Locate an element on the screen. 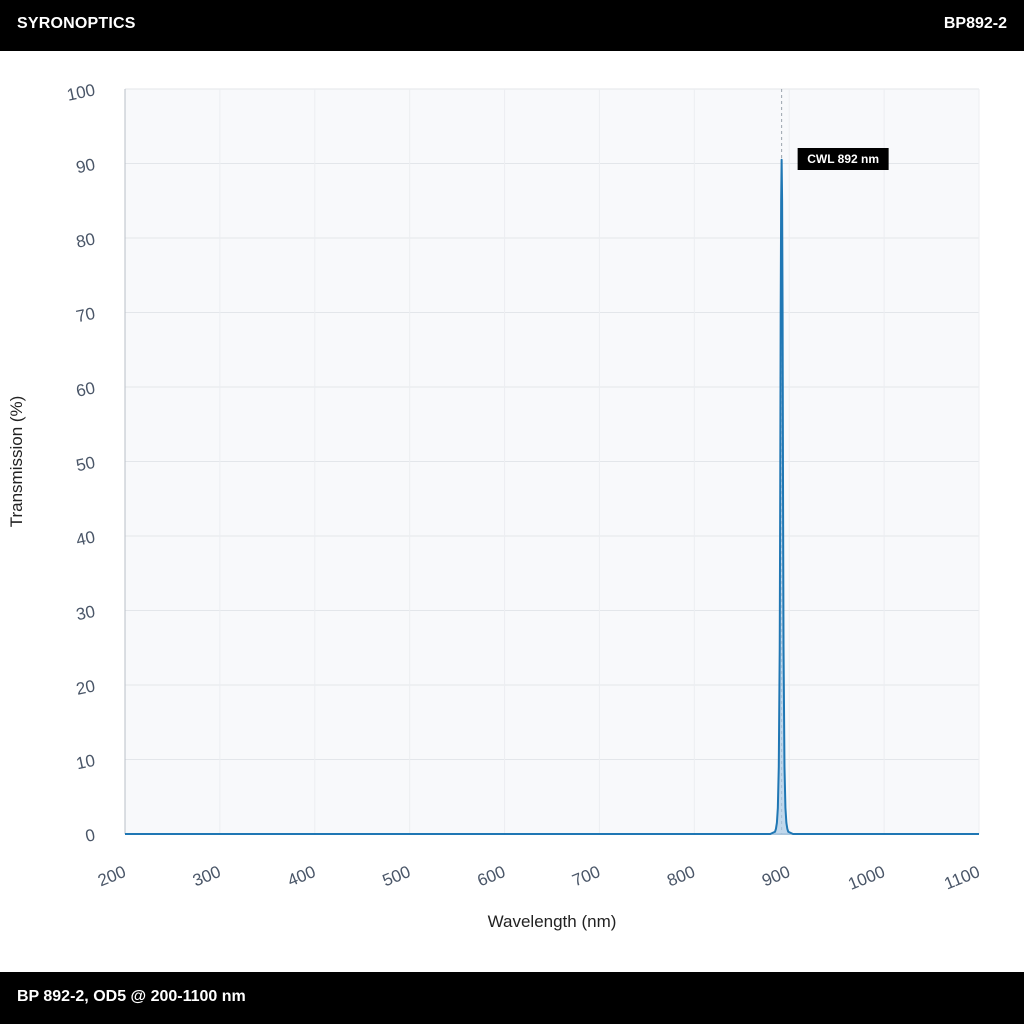  y-tick-label: 40 is located at coordinates (85, 538).